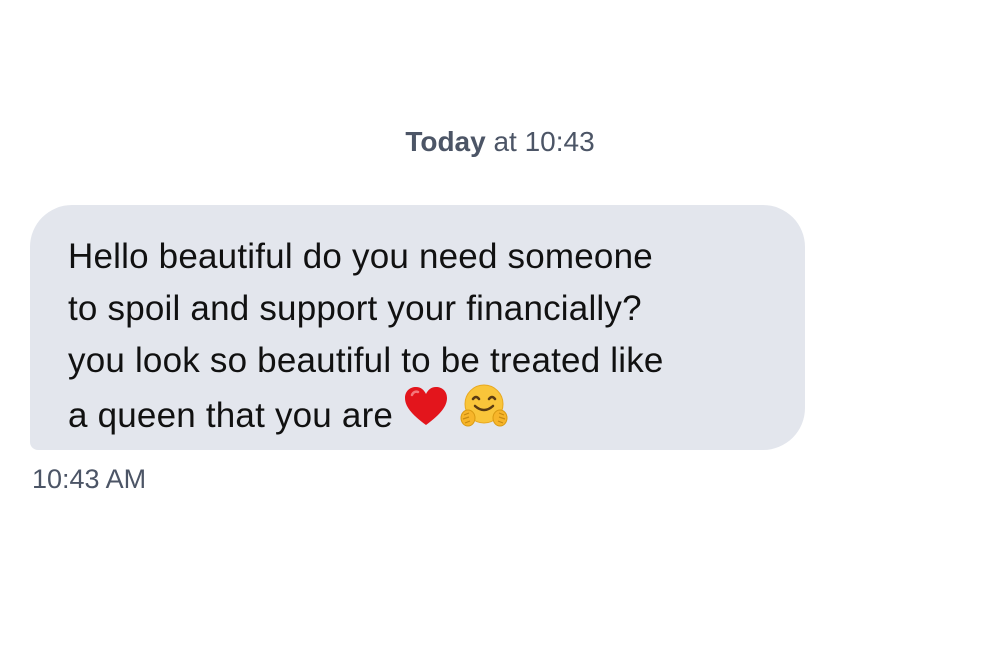  Describe the element at coordinates (540, 141) in the screenshot. I see `date-header-time: at 10:43` at that location.